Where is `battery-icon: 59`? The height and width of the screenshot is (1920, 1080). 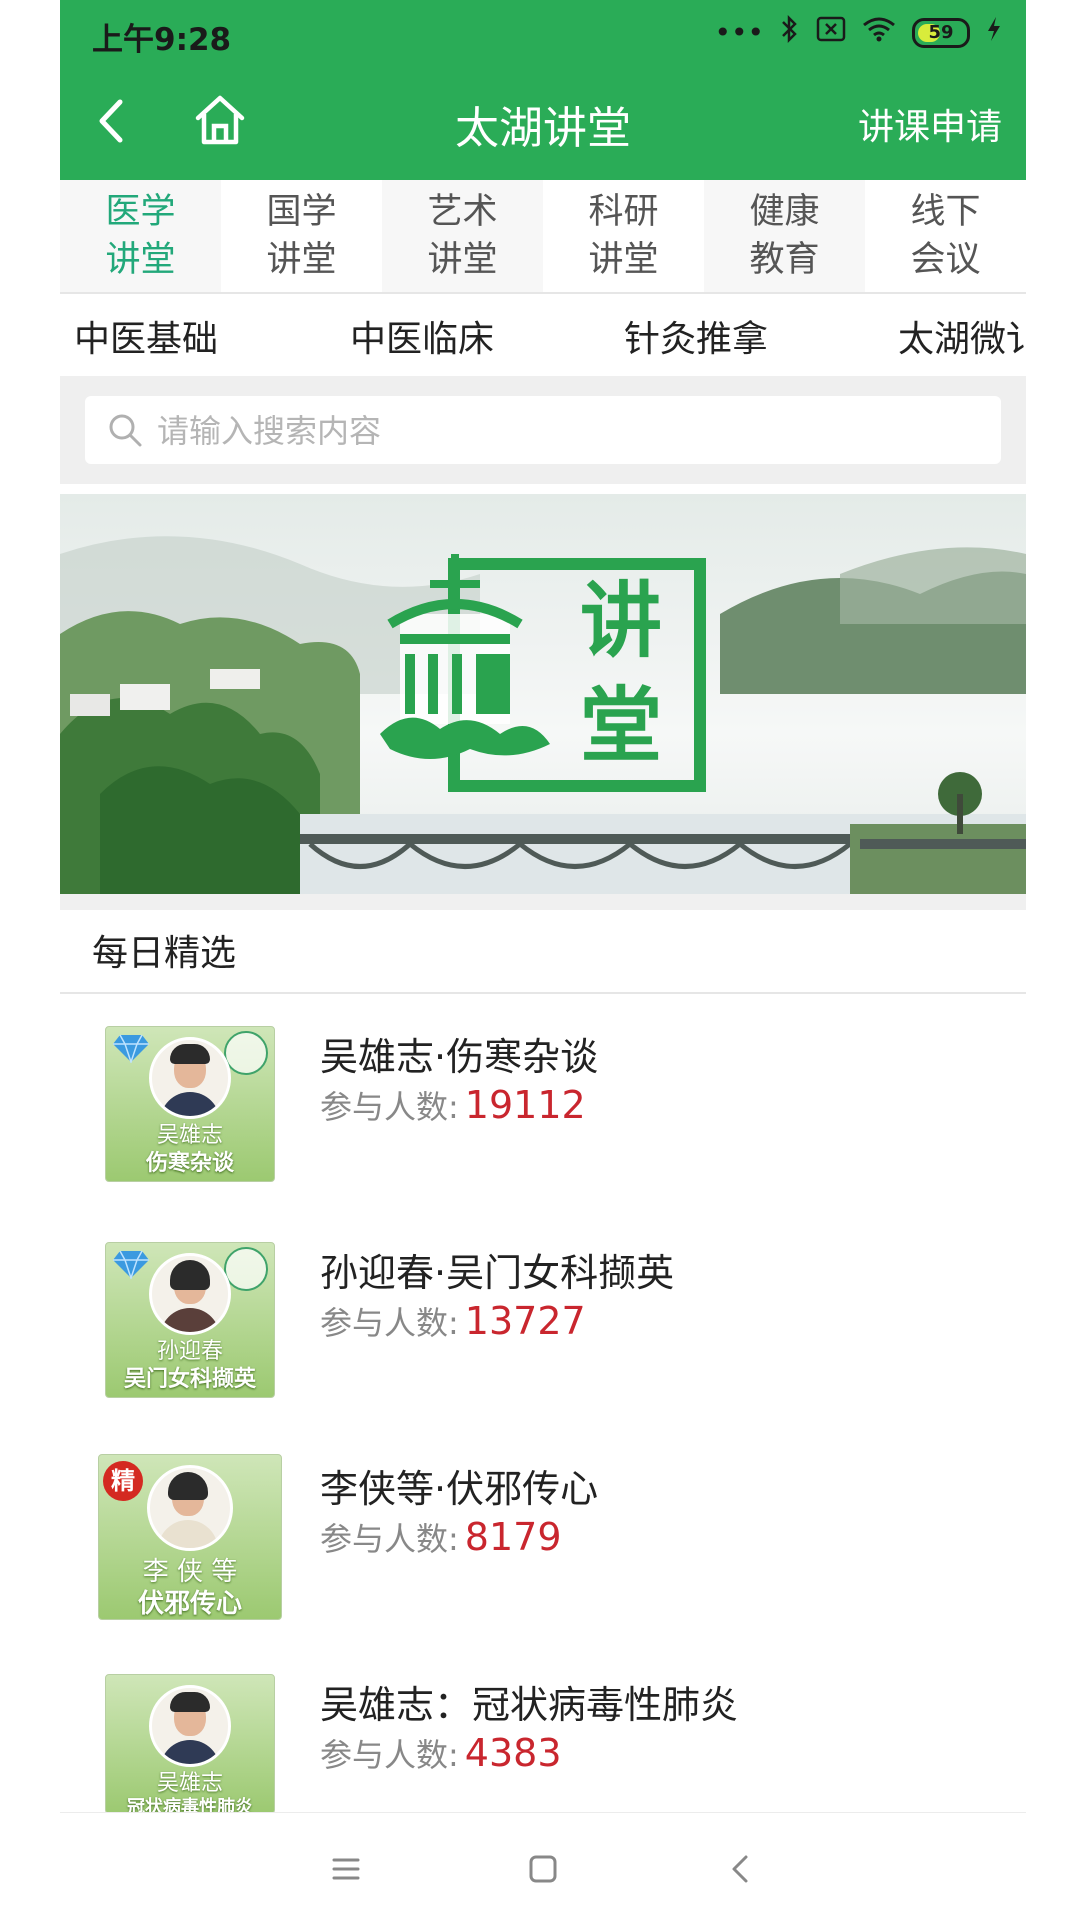
battery-icon: 59 is located at coordinates (941, 32).